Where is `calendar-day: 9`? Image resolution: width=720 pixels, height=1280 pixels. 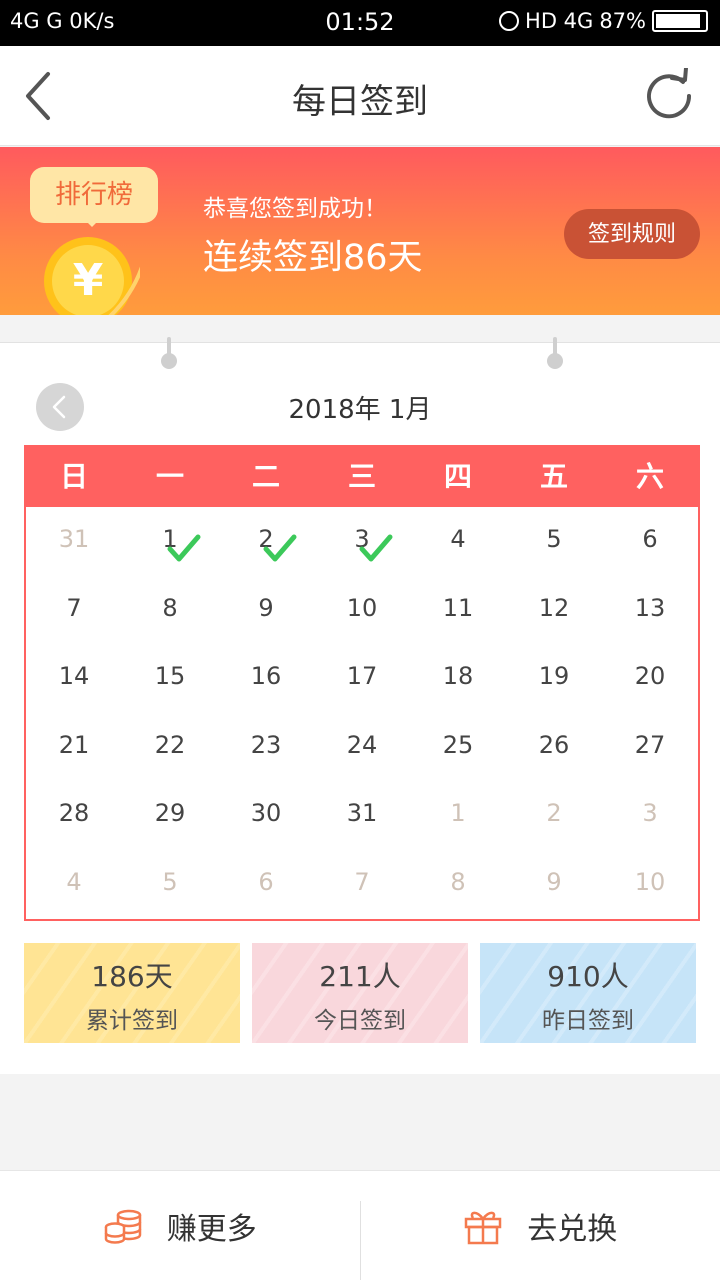
calendar-day: 9 is located at coordinates (266, 610).